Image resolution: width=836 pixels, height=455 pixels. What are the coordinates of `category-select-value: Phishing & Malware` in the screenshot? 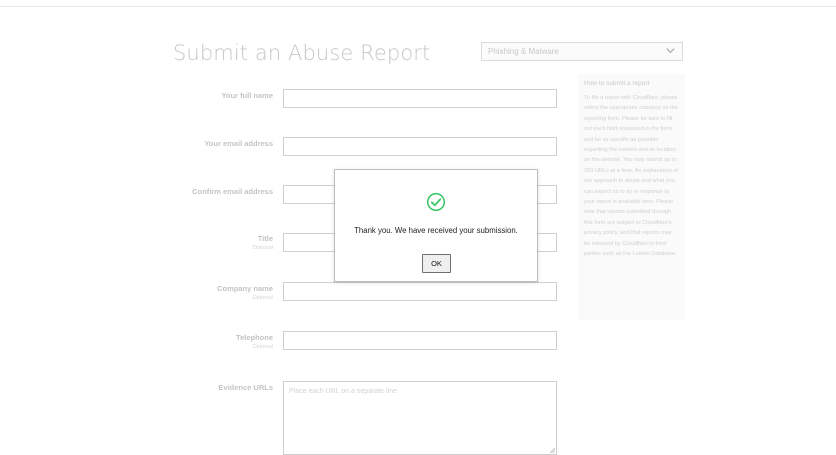 It's located at (523, 51).